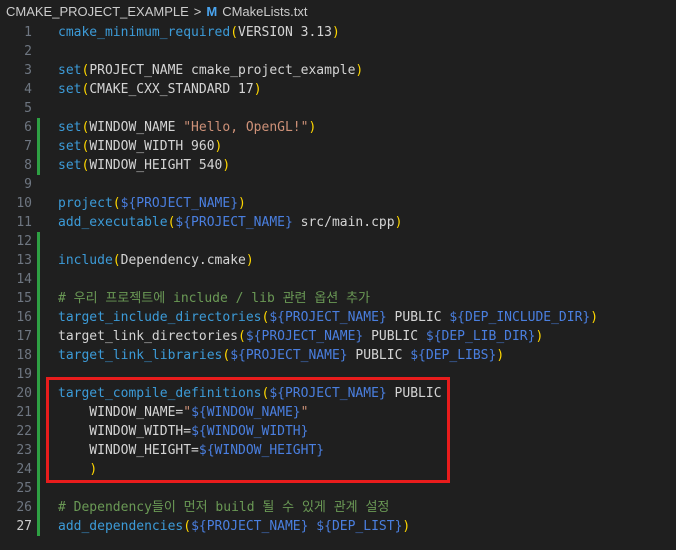 This screenshot has width=676, height=550. What do you see at coordinates (156, 165) in the screenshot?
I see `code-token: WINDOW_HEIGHT 540` at bounding box center [156, 165].